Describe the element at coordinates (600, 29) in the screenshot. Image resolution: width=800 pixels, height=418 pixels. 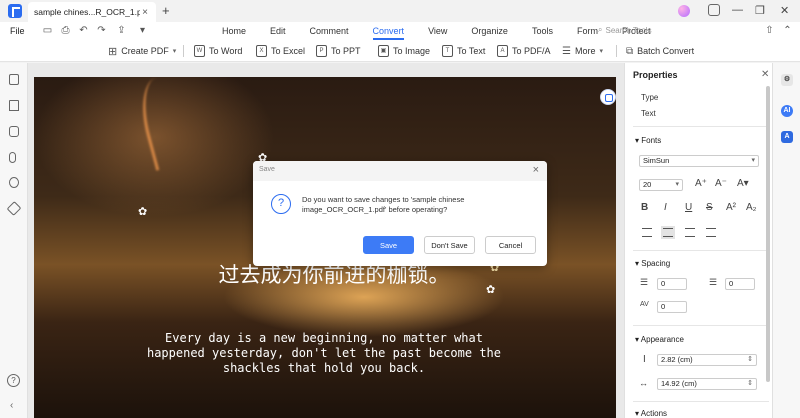
I see `search-icon: ⌕` at that location.